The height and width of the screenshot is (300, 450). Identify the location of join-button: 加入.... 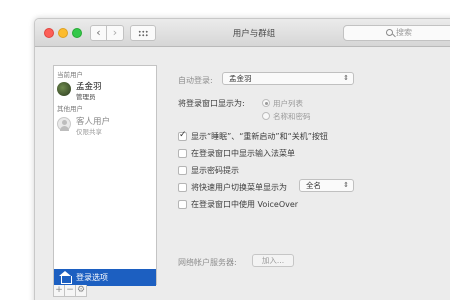
(273, 260).